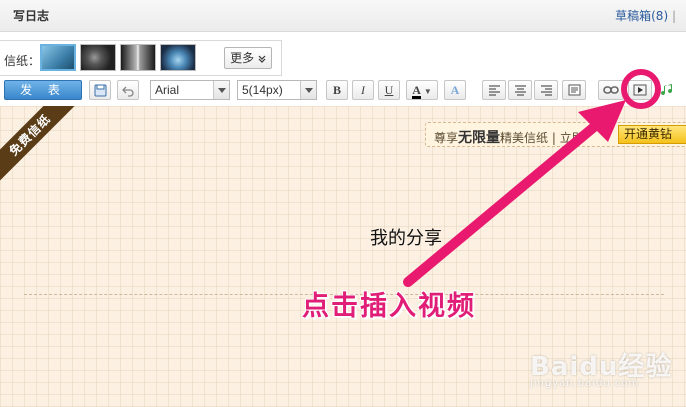 This screenshot has height=407, width=686. I want to click on font-color-button: A ▼, so click(422, 90).